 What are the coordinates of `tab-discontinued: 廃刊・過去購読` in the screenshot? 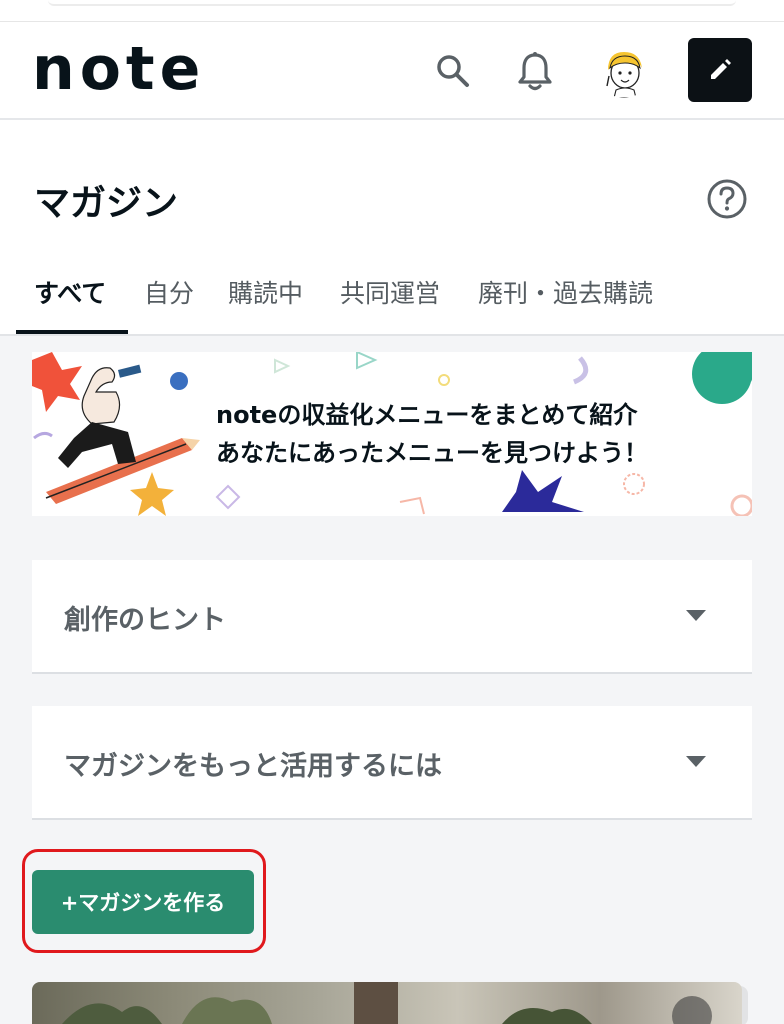 It's located at (565, 292).